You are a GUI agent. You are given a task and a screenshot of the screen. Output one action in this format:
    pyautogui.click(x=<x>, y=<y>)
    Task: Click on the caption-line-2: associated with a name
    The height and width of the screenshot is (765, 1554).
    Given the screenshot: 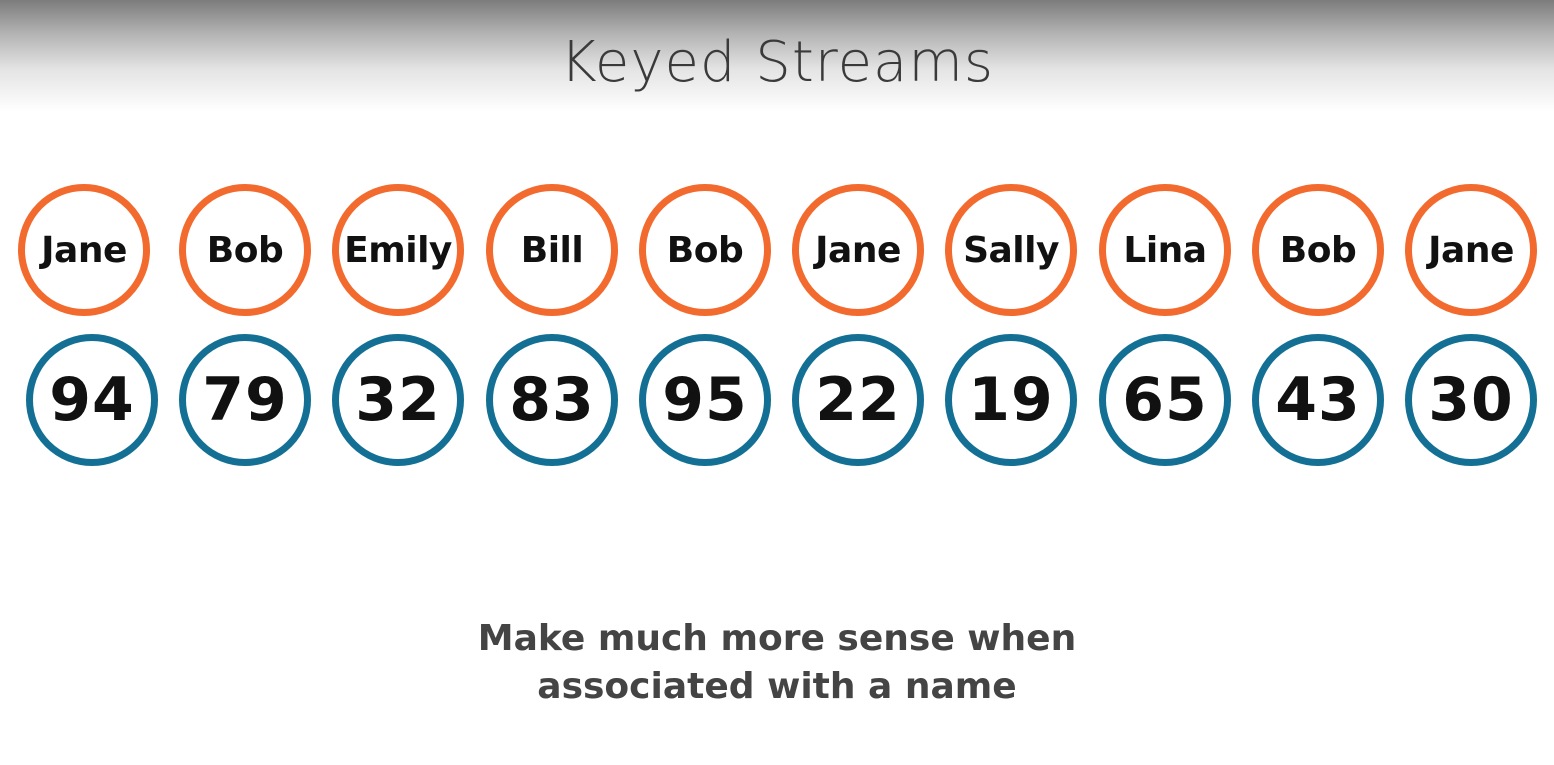 What is the action you would take?
    pyautogui.click(x=777, y=686)
    